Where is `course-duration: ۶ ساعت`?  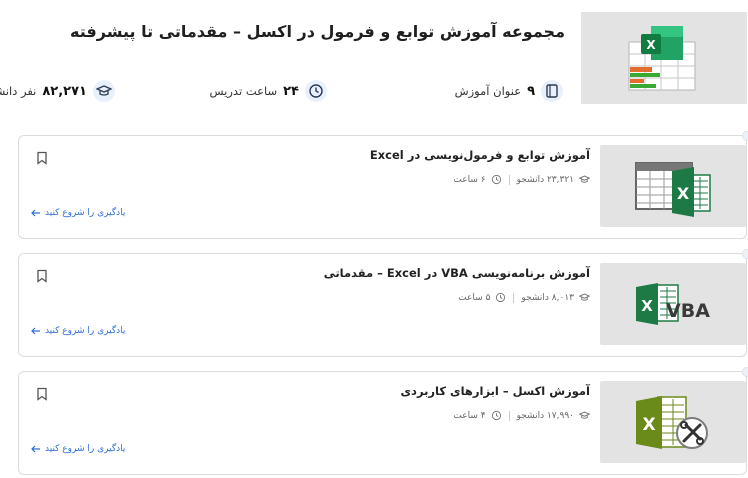
course-duration: ۶ ساعت is located at coordinates (470, 179).